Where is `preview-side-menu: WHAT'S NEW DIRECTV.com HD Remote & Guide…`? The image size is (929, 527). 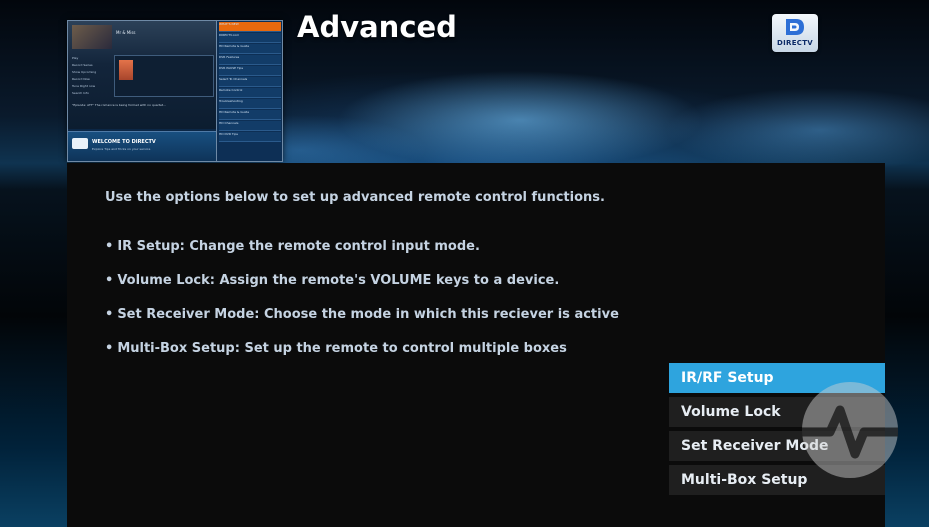
preview-side-menu: WHAT'S NEW DIRECTV.com HD Remote & Guide… is located at coordinates (249, 91).